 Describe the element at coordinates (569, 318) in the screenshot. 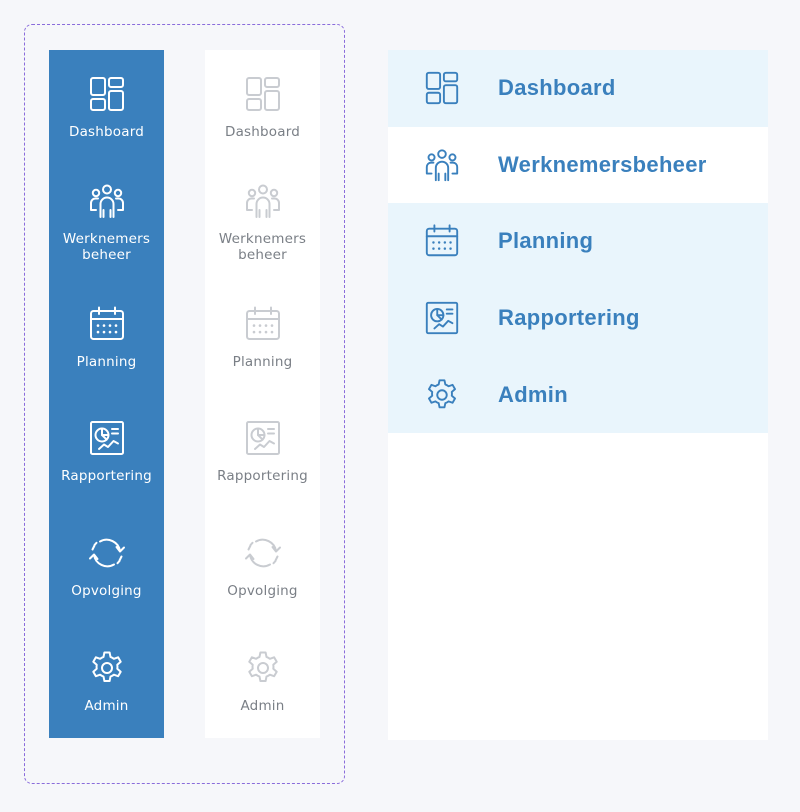

I see `menu-item-label: Rapportering` at that location.